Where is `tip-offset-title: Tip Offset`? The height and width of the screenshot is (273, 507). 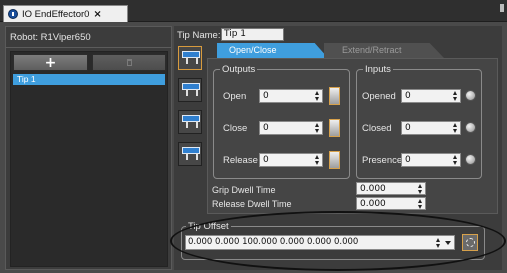 tip-offset-title: Tip Offset is located at coordinates (208, 226).